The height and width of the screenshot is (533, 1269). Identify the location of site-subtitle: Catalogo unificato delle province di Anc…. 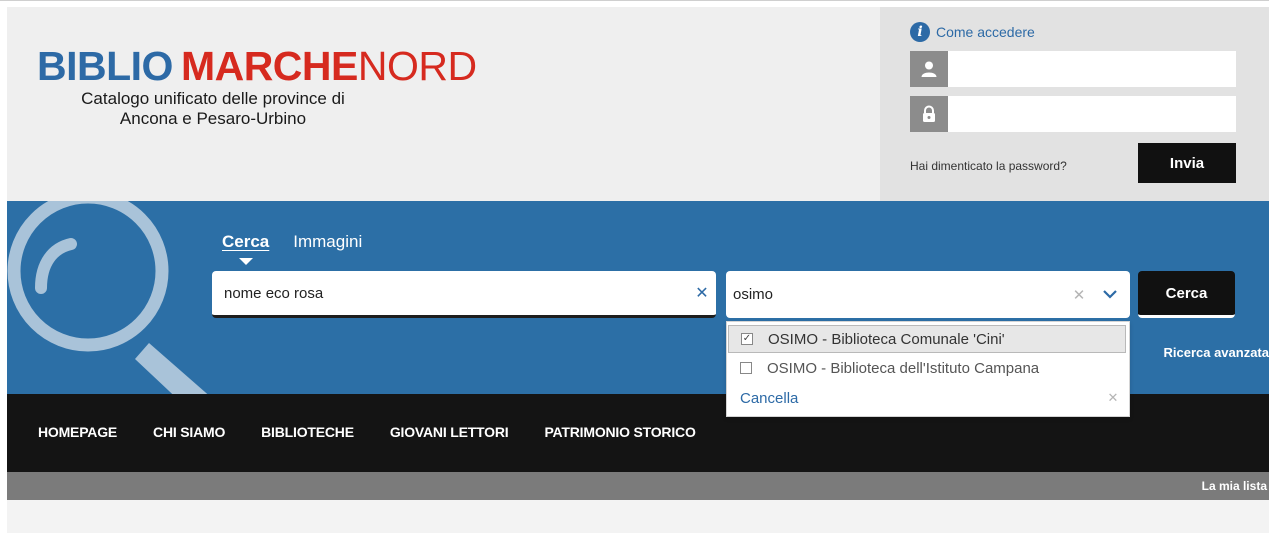
(213, 109).